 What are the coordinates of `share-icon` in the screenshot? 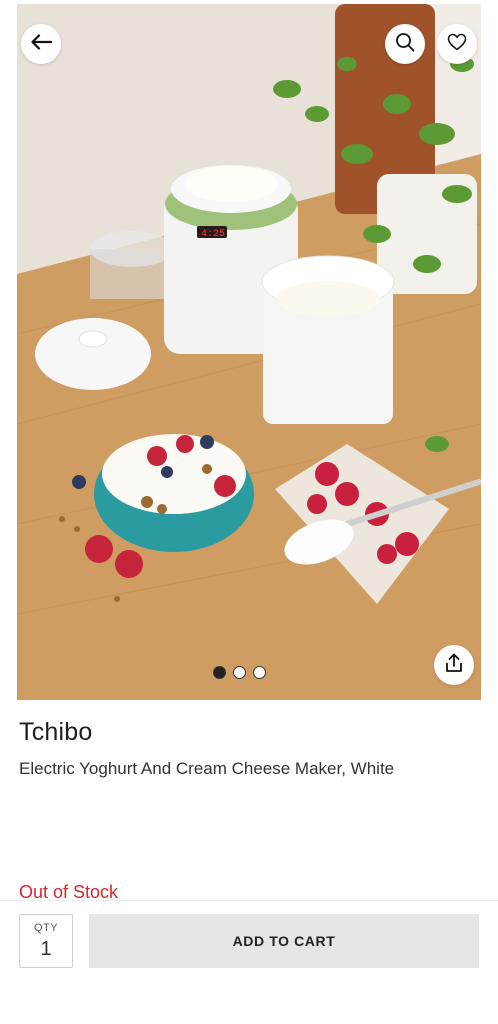 It's located at (454, 665).